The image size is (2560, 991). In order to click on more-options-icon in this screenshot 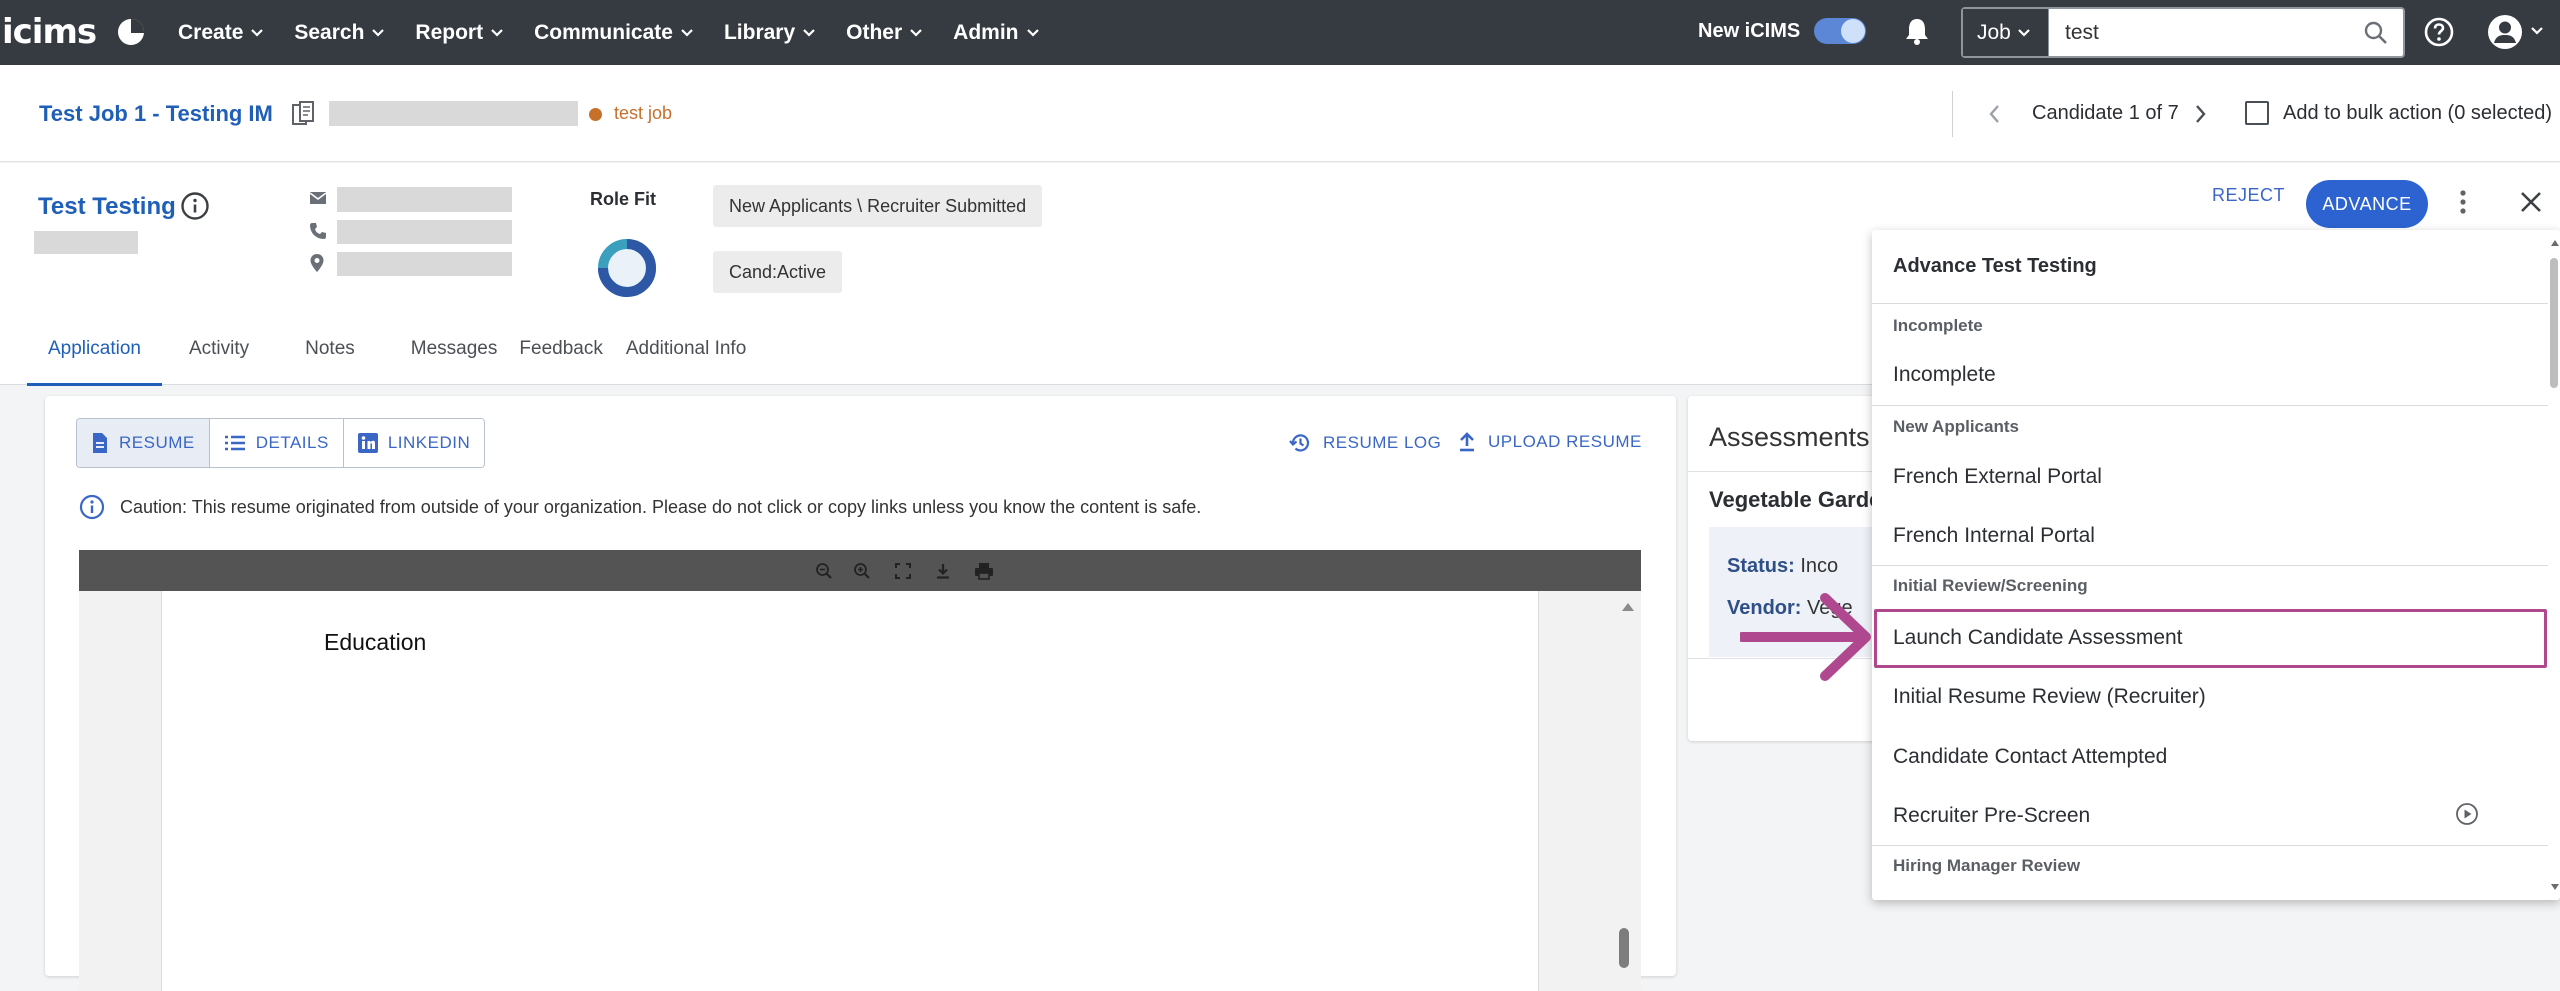, I will do `click(2463, 202)`.